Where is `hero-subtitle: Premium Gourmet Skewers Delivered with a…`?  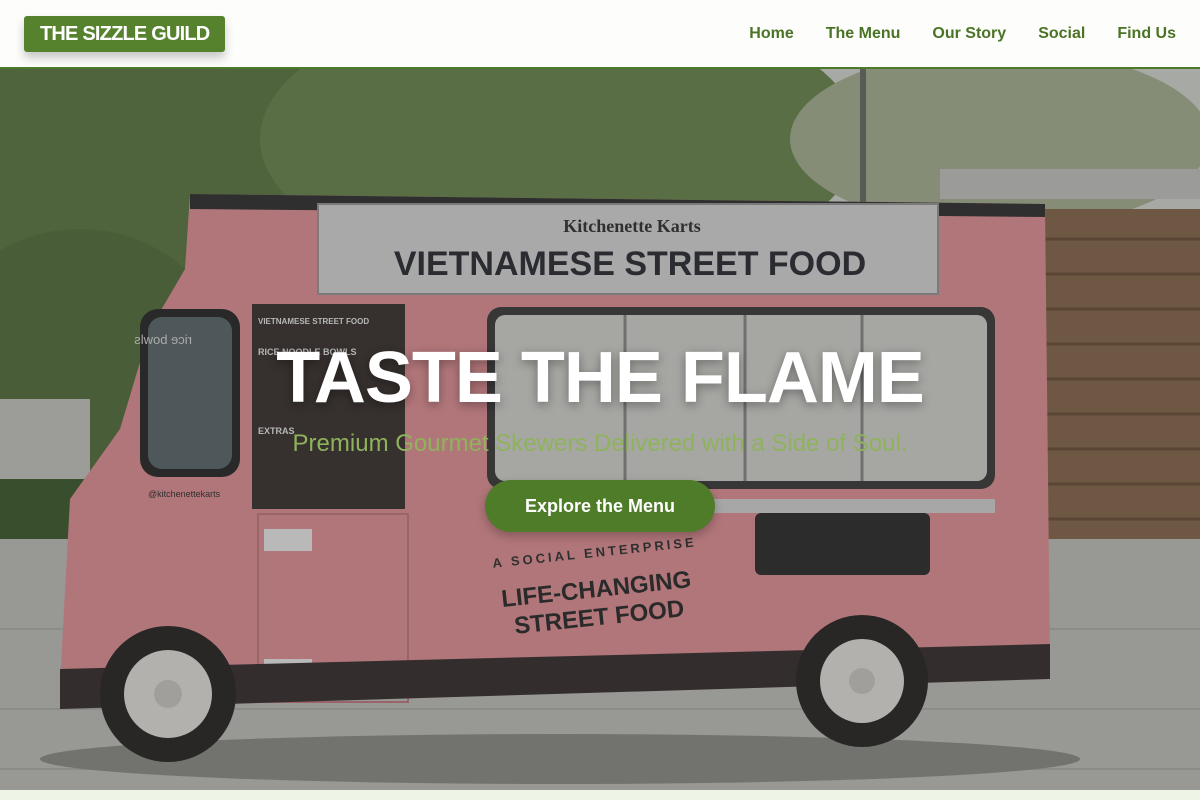 hero-subtitle: Premium Gourmet Skewers Delivered with a… is located at coordinates (600, 443).